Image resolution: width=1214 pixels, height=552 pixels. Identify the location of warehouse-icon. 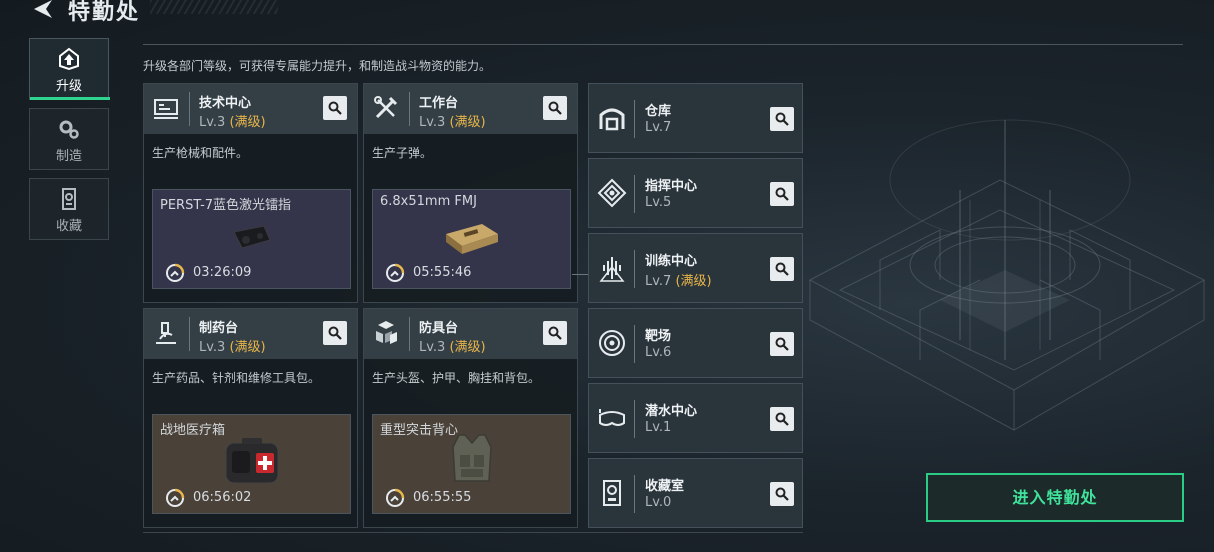
(612, 119).